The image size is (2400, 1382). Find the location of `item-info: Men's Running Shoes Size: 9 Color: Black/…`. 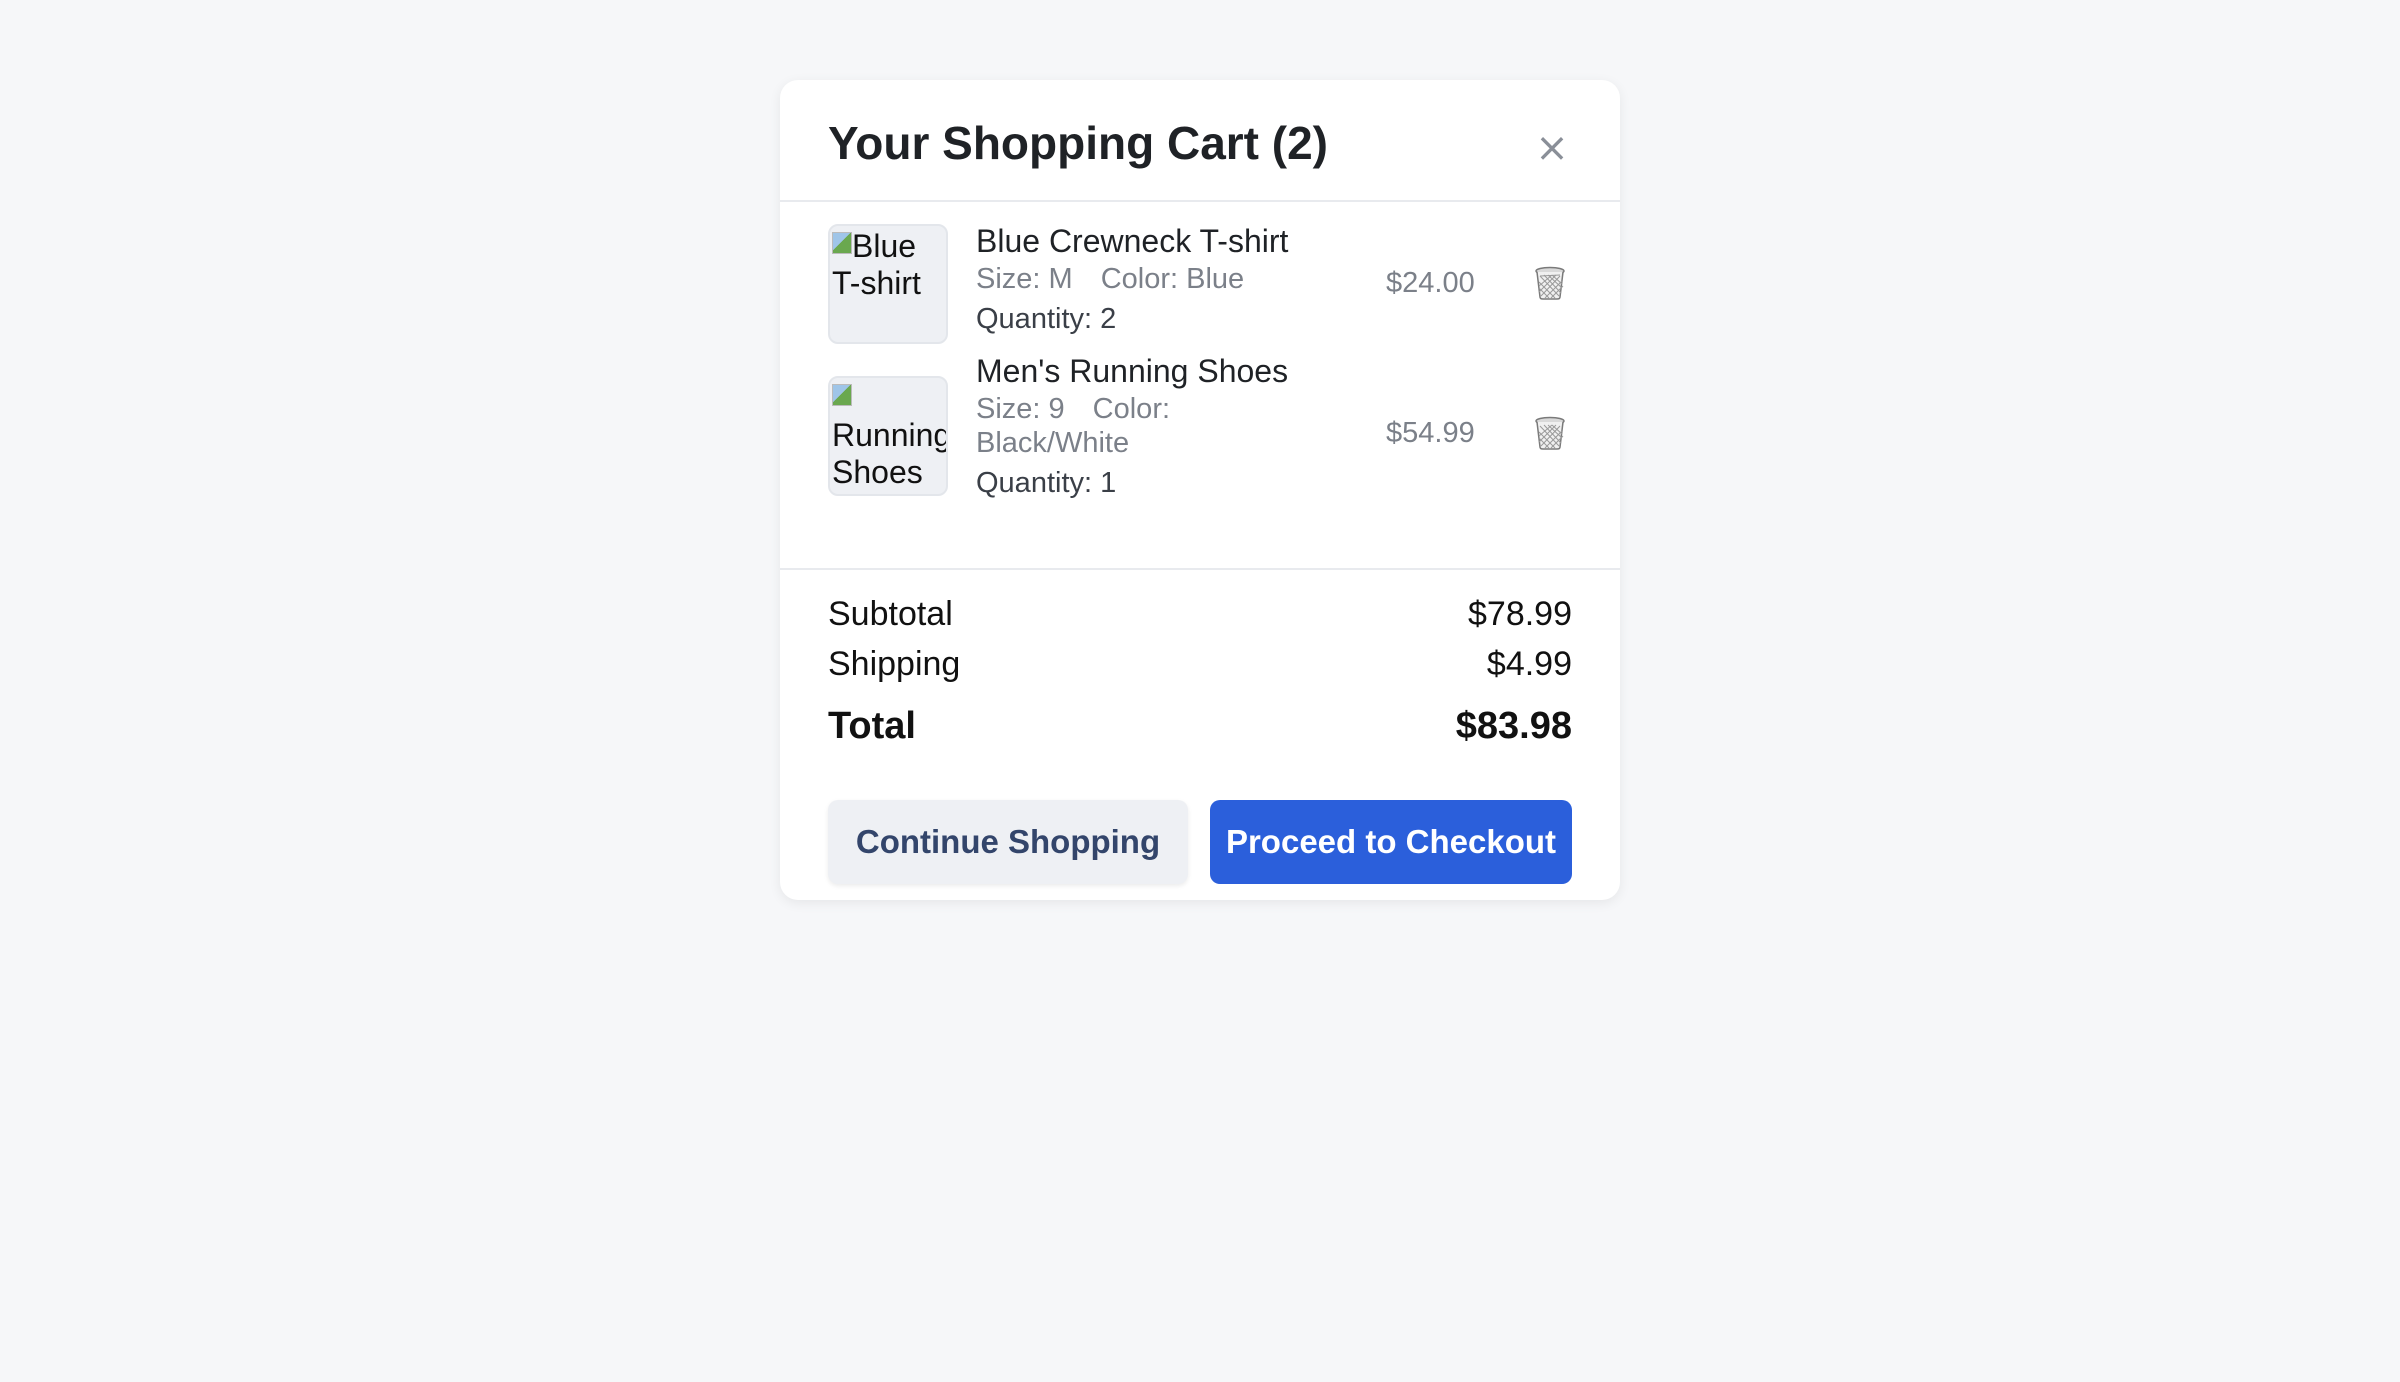

item-info: Men's Running Shoes Size: 9 Color: Black/… is located at coordinates (1146, 426).